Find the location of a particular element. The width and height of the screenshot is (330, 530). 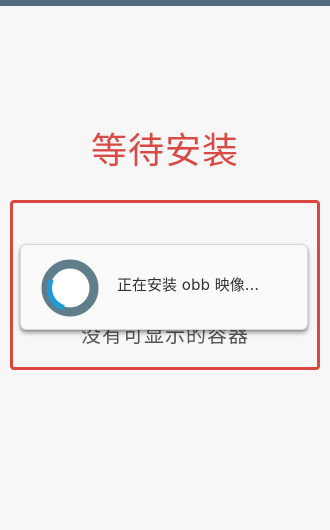

status-bar is located at coordinates (165, 3).